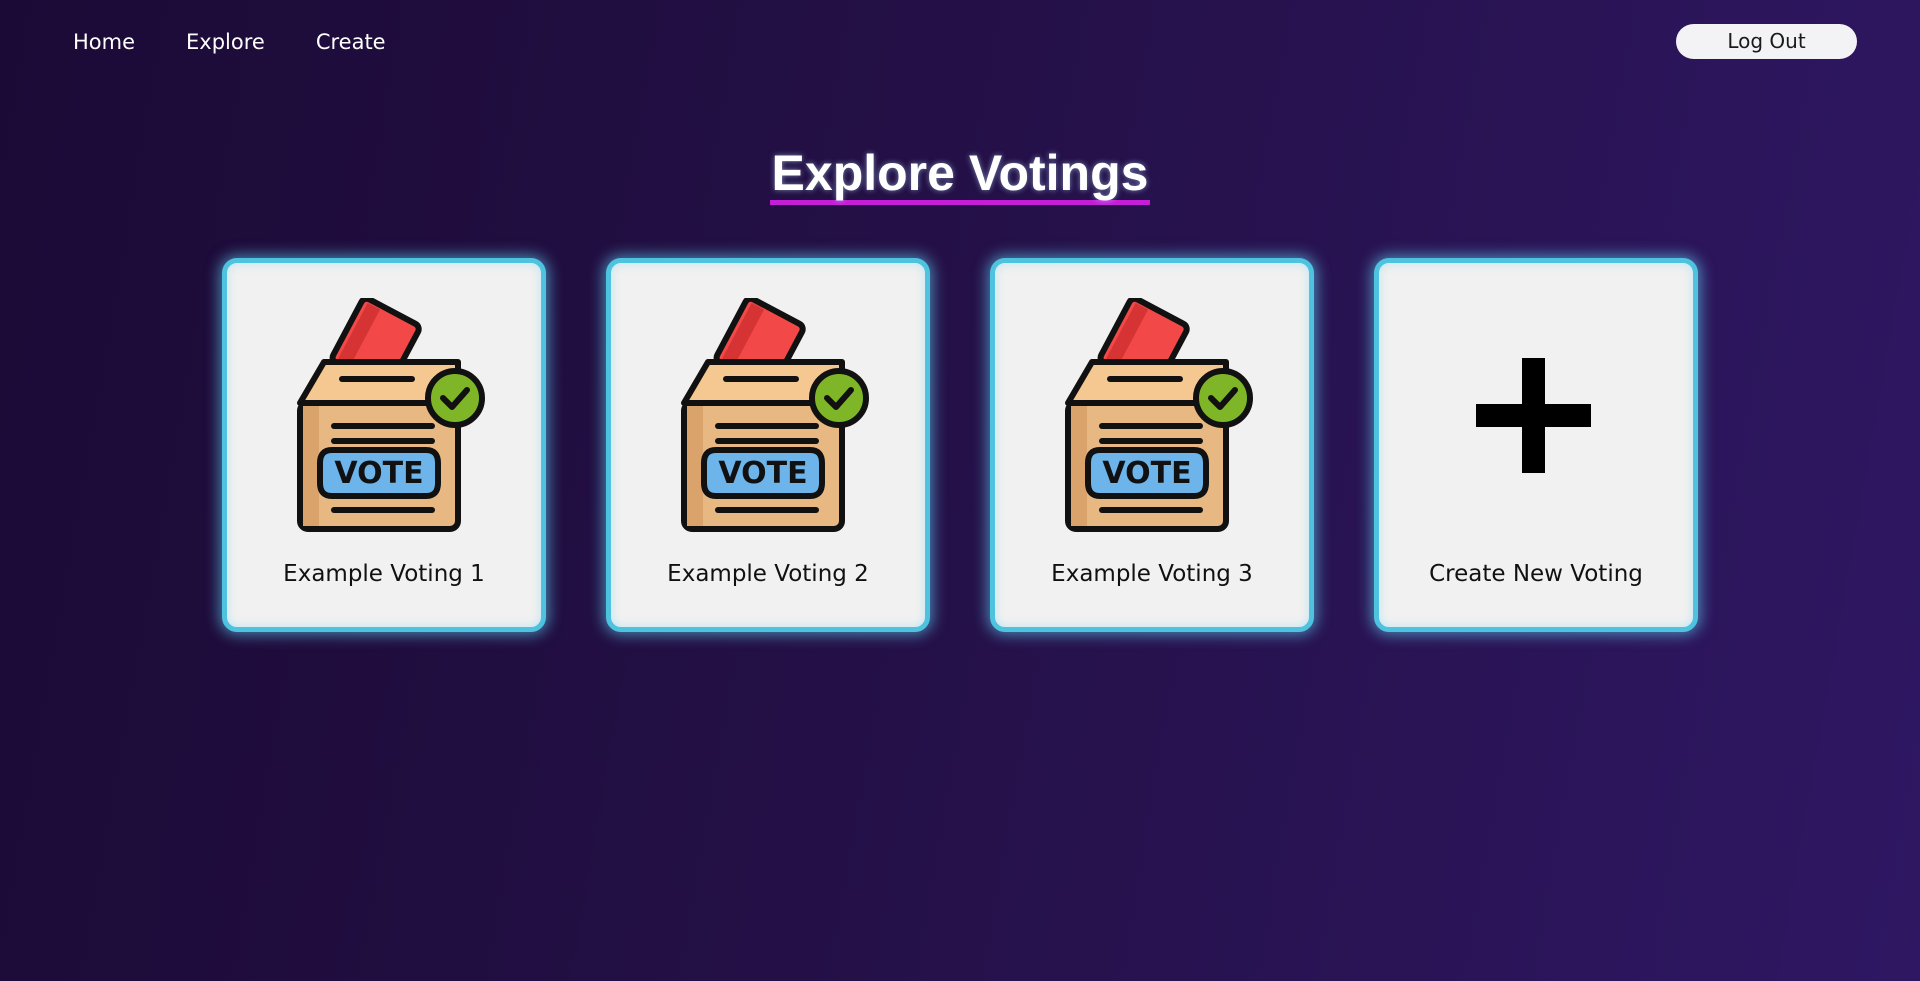 The image size is (1920, 981). What do you see at coordinates (1766, 41) in the screenshot?
I see `logout-button: Log Out` at bounding box center [1766, 41].